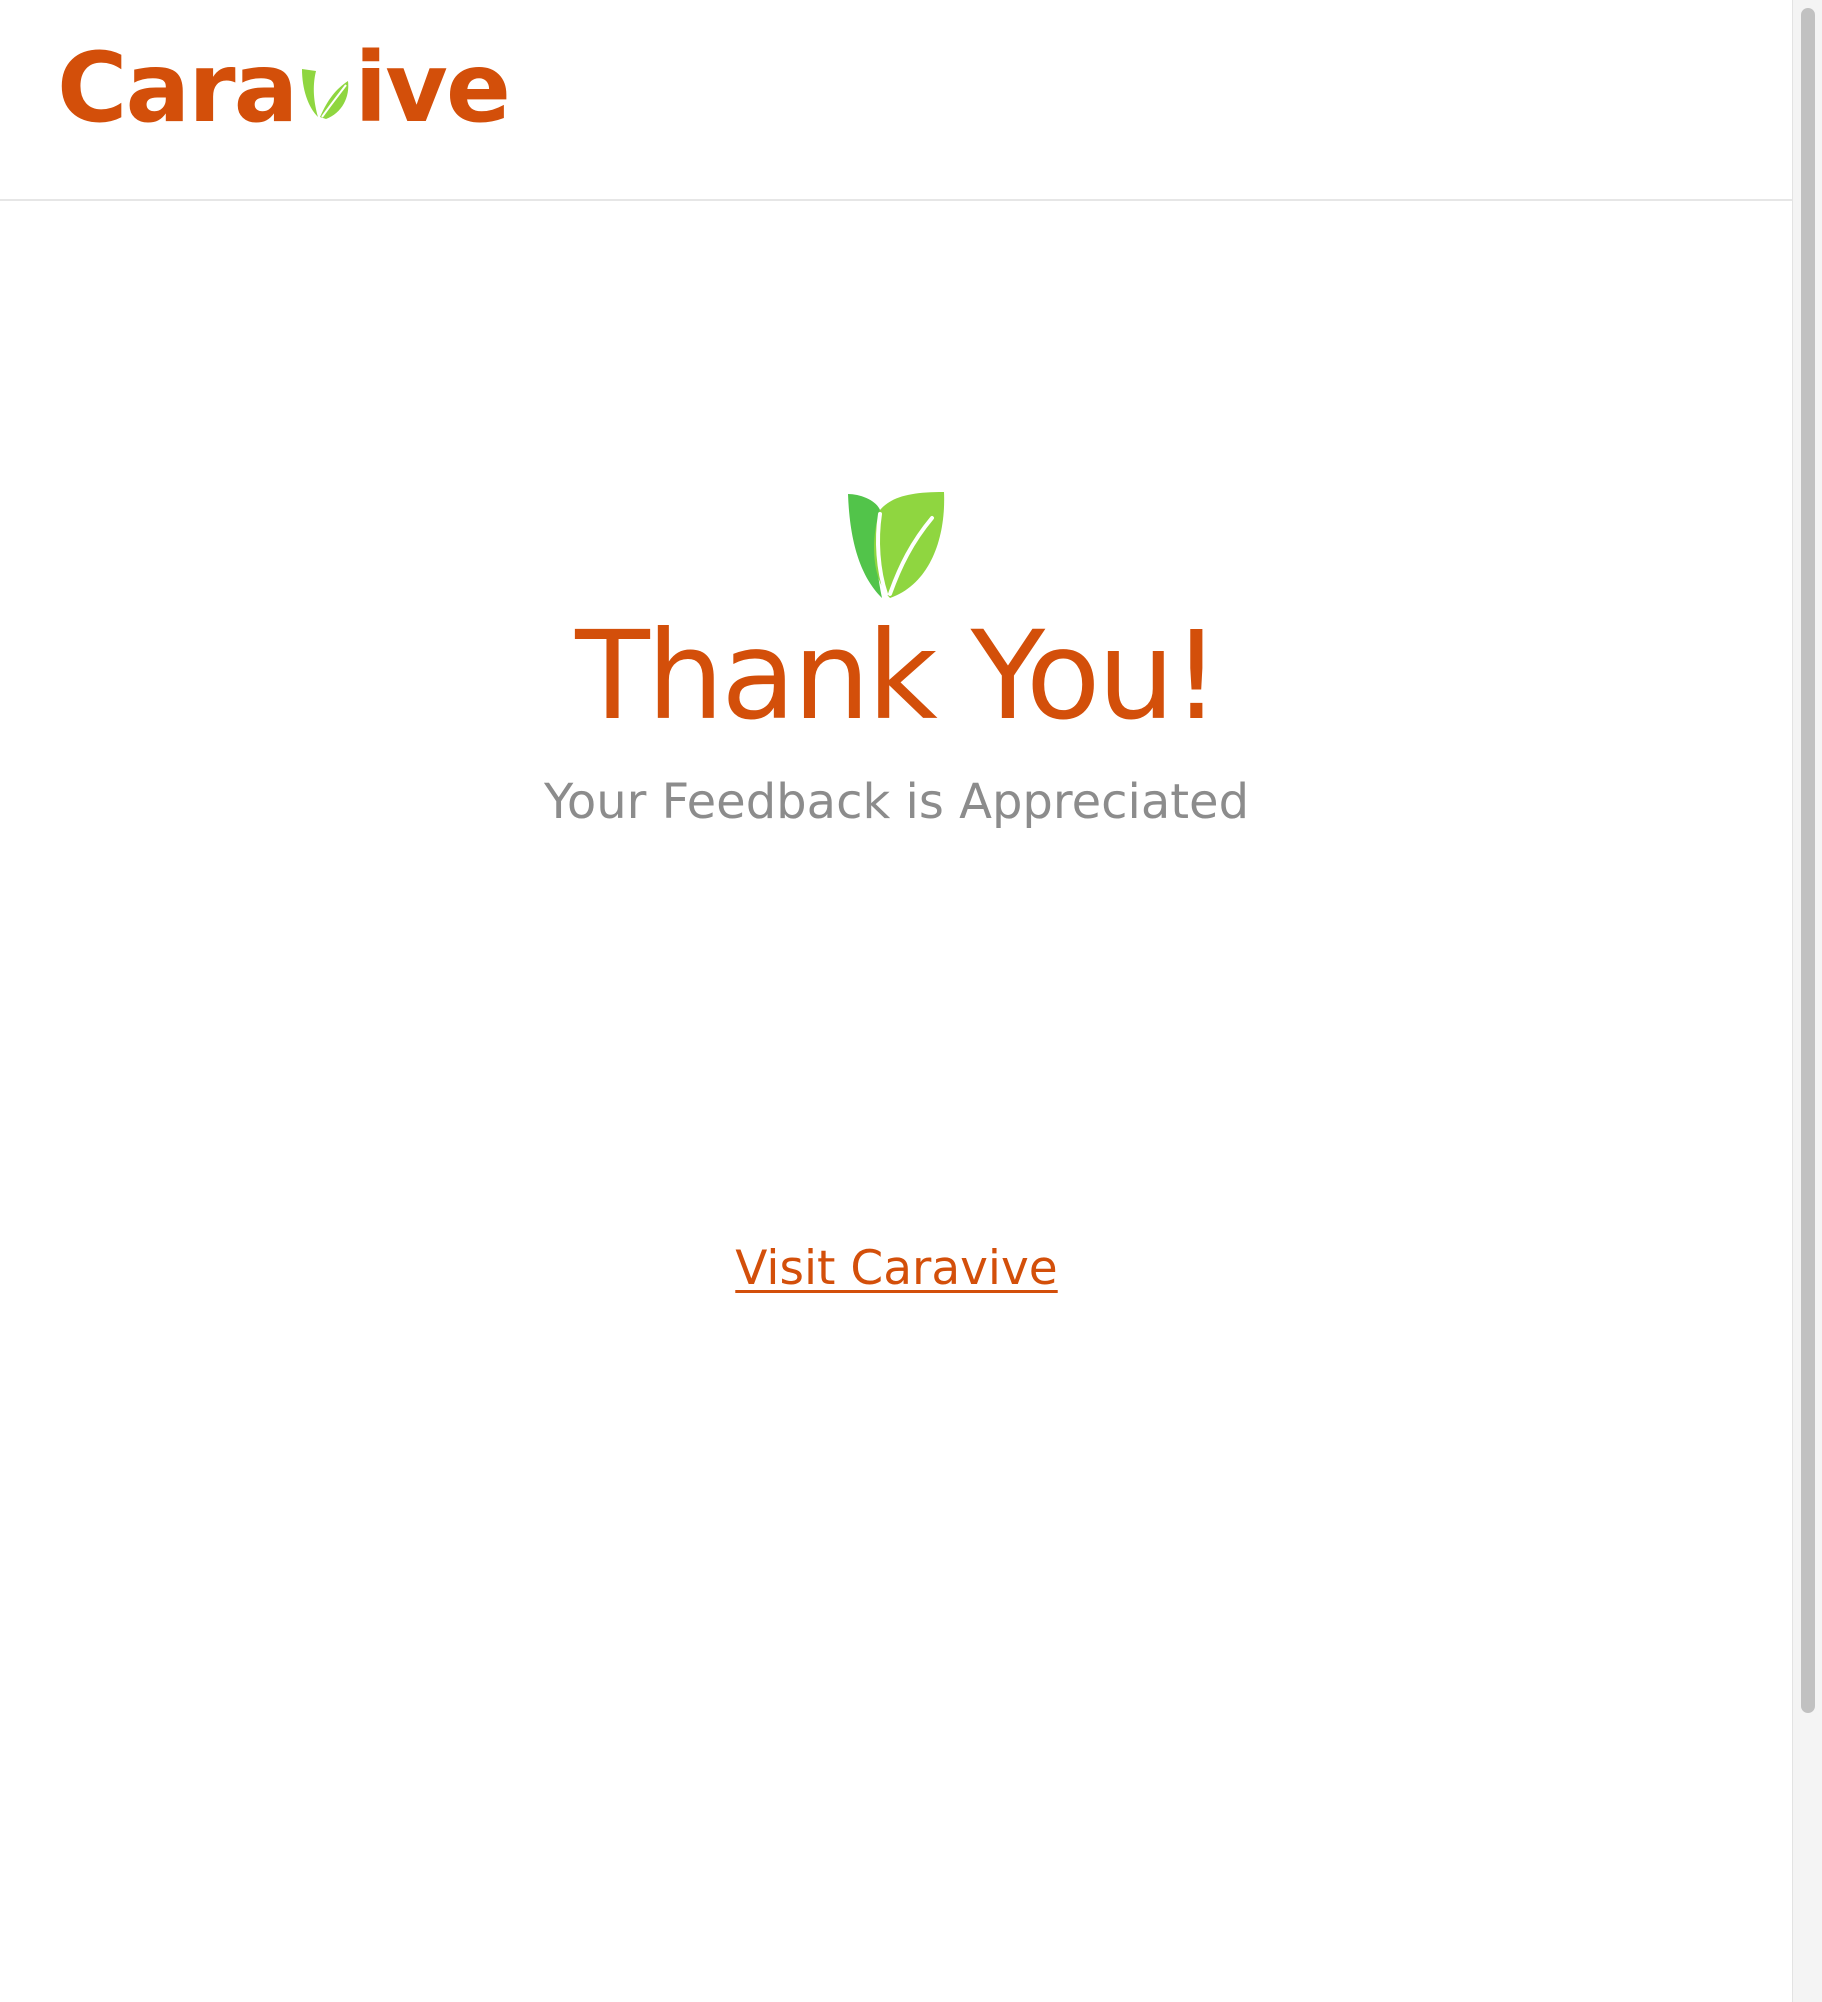 The height and width of the screenshot is (2002, 1822). I want to click on vertical-scrollbar, so click(1807, 1001).